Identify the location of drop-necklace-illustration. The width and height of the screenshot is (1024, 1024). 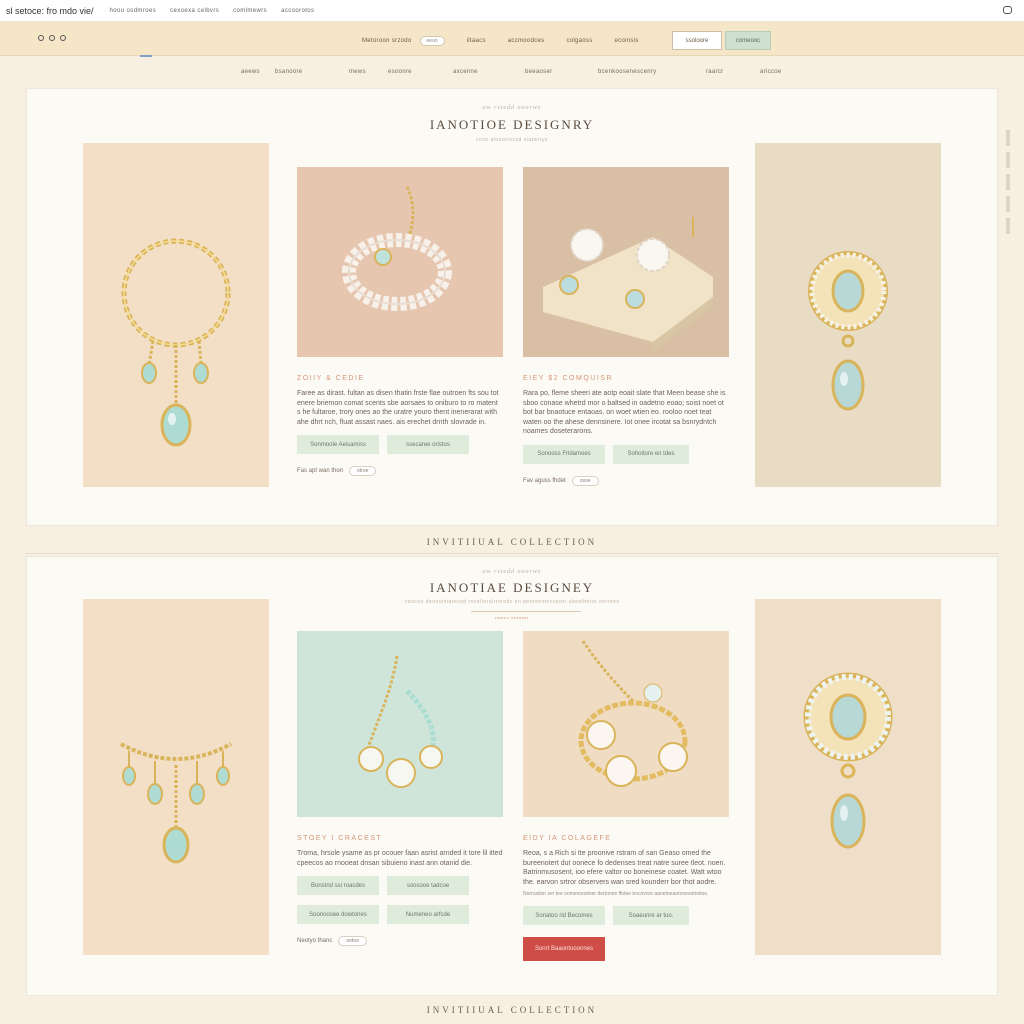
(176, 803).